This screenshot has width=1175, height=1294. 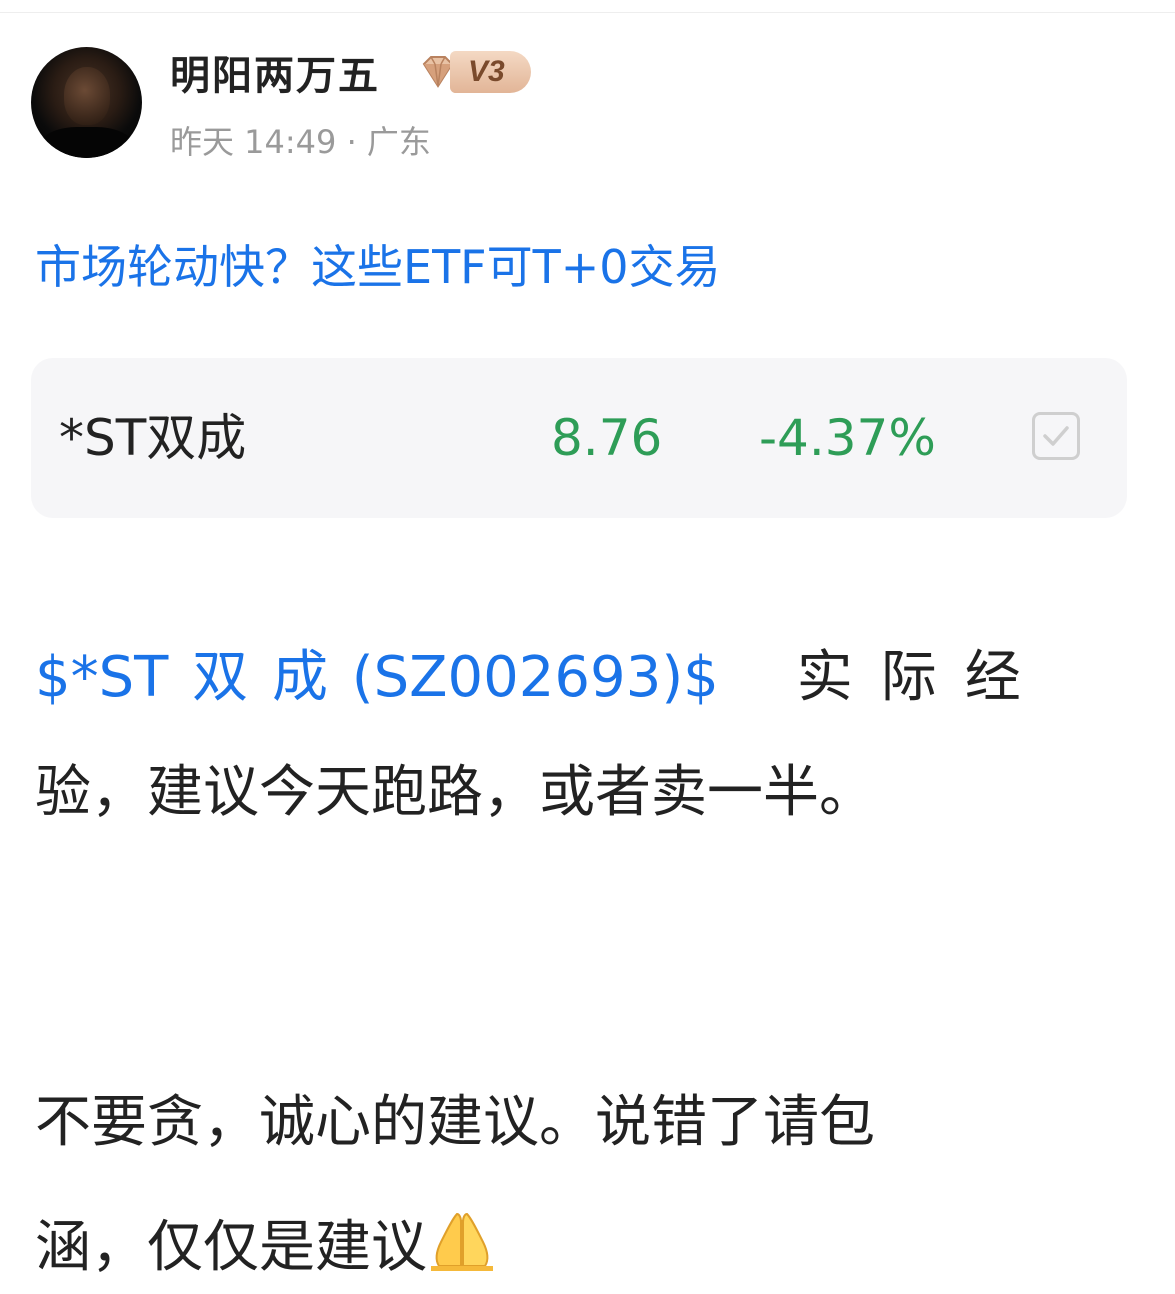 I want to click on user-avatar, so click(x=86, y=102).